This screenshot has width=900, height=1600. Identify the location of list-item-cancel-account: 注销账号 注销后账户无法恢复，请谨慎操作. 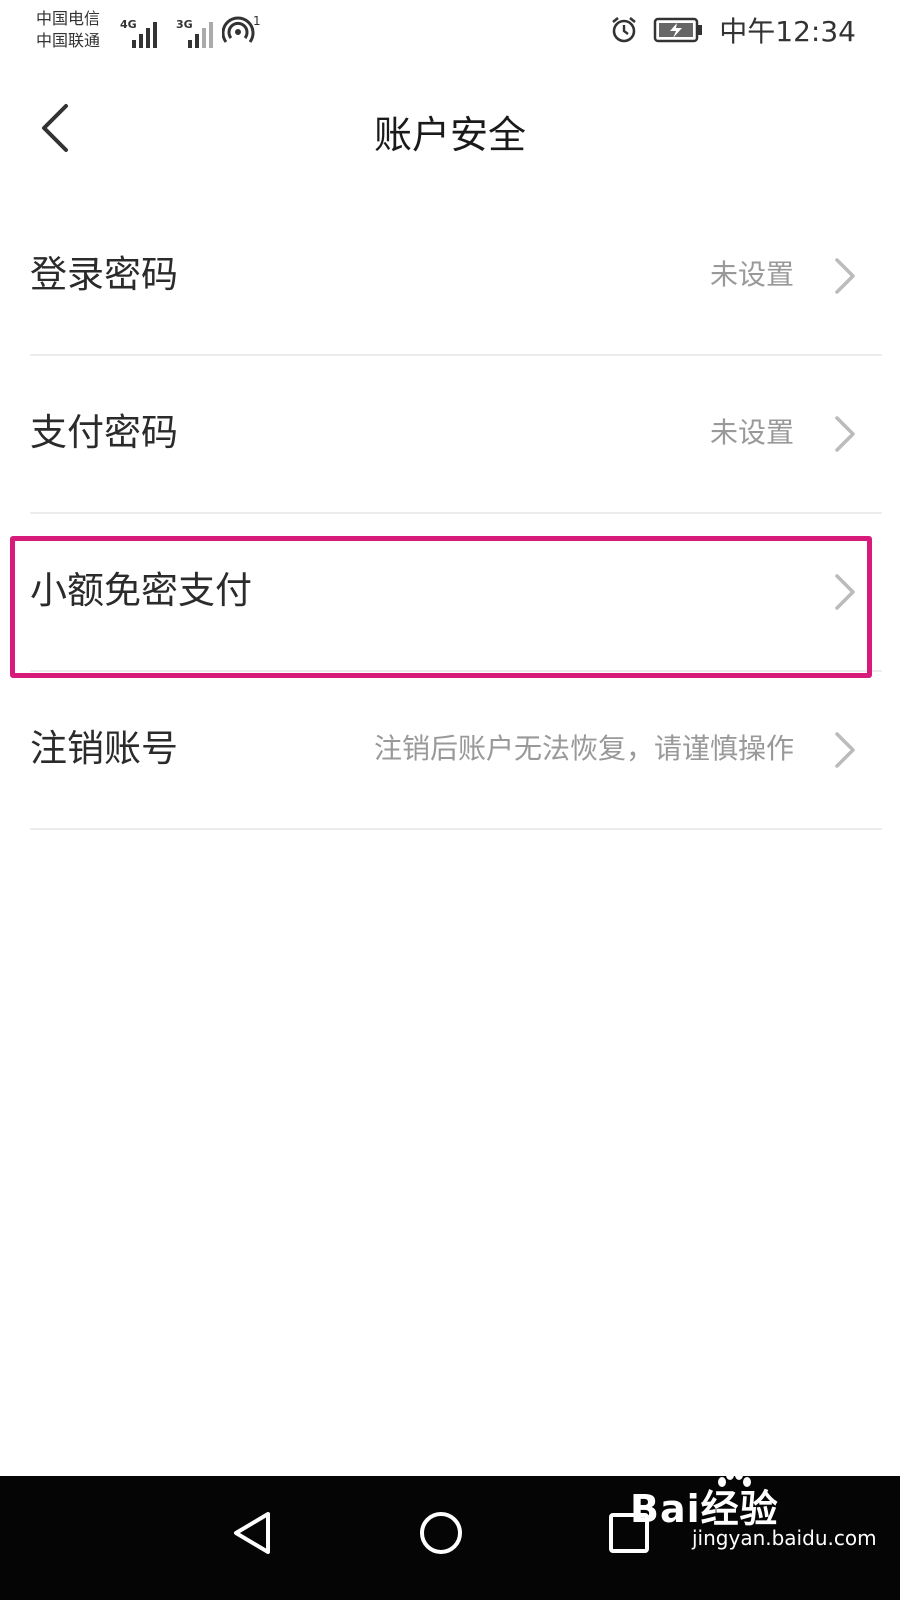
(456, 751).